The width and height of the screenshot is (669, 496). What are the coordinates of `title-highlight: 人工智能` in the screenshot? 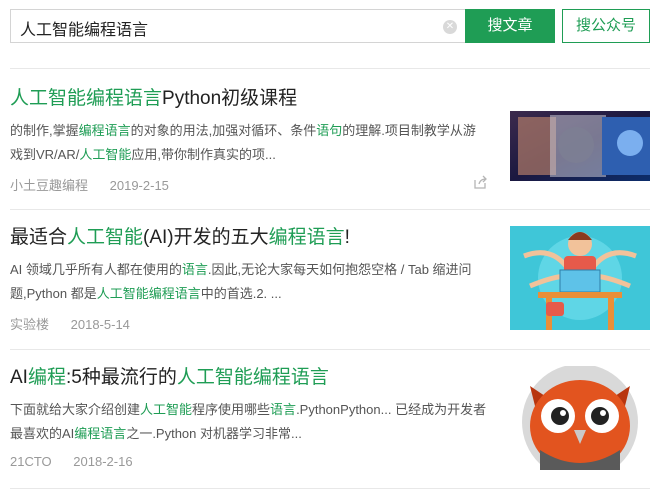 It's located at (105, 237).